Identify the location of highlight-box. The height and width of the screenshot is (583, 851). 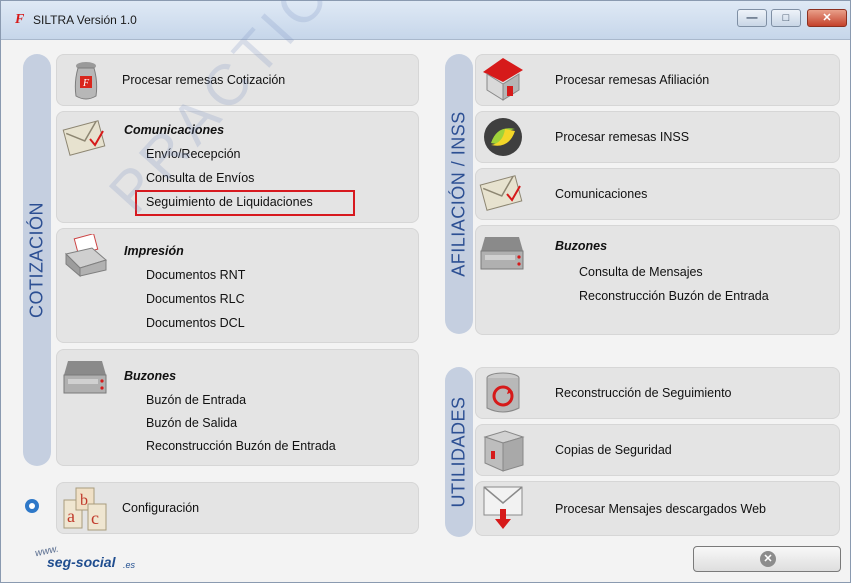
(245, 203).